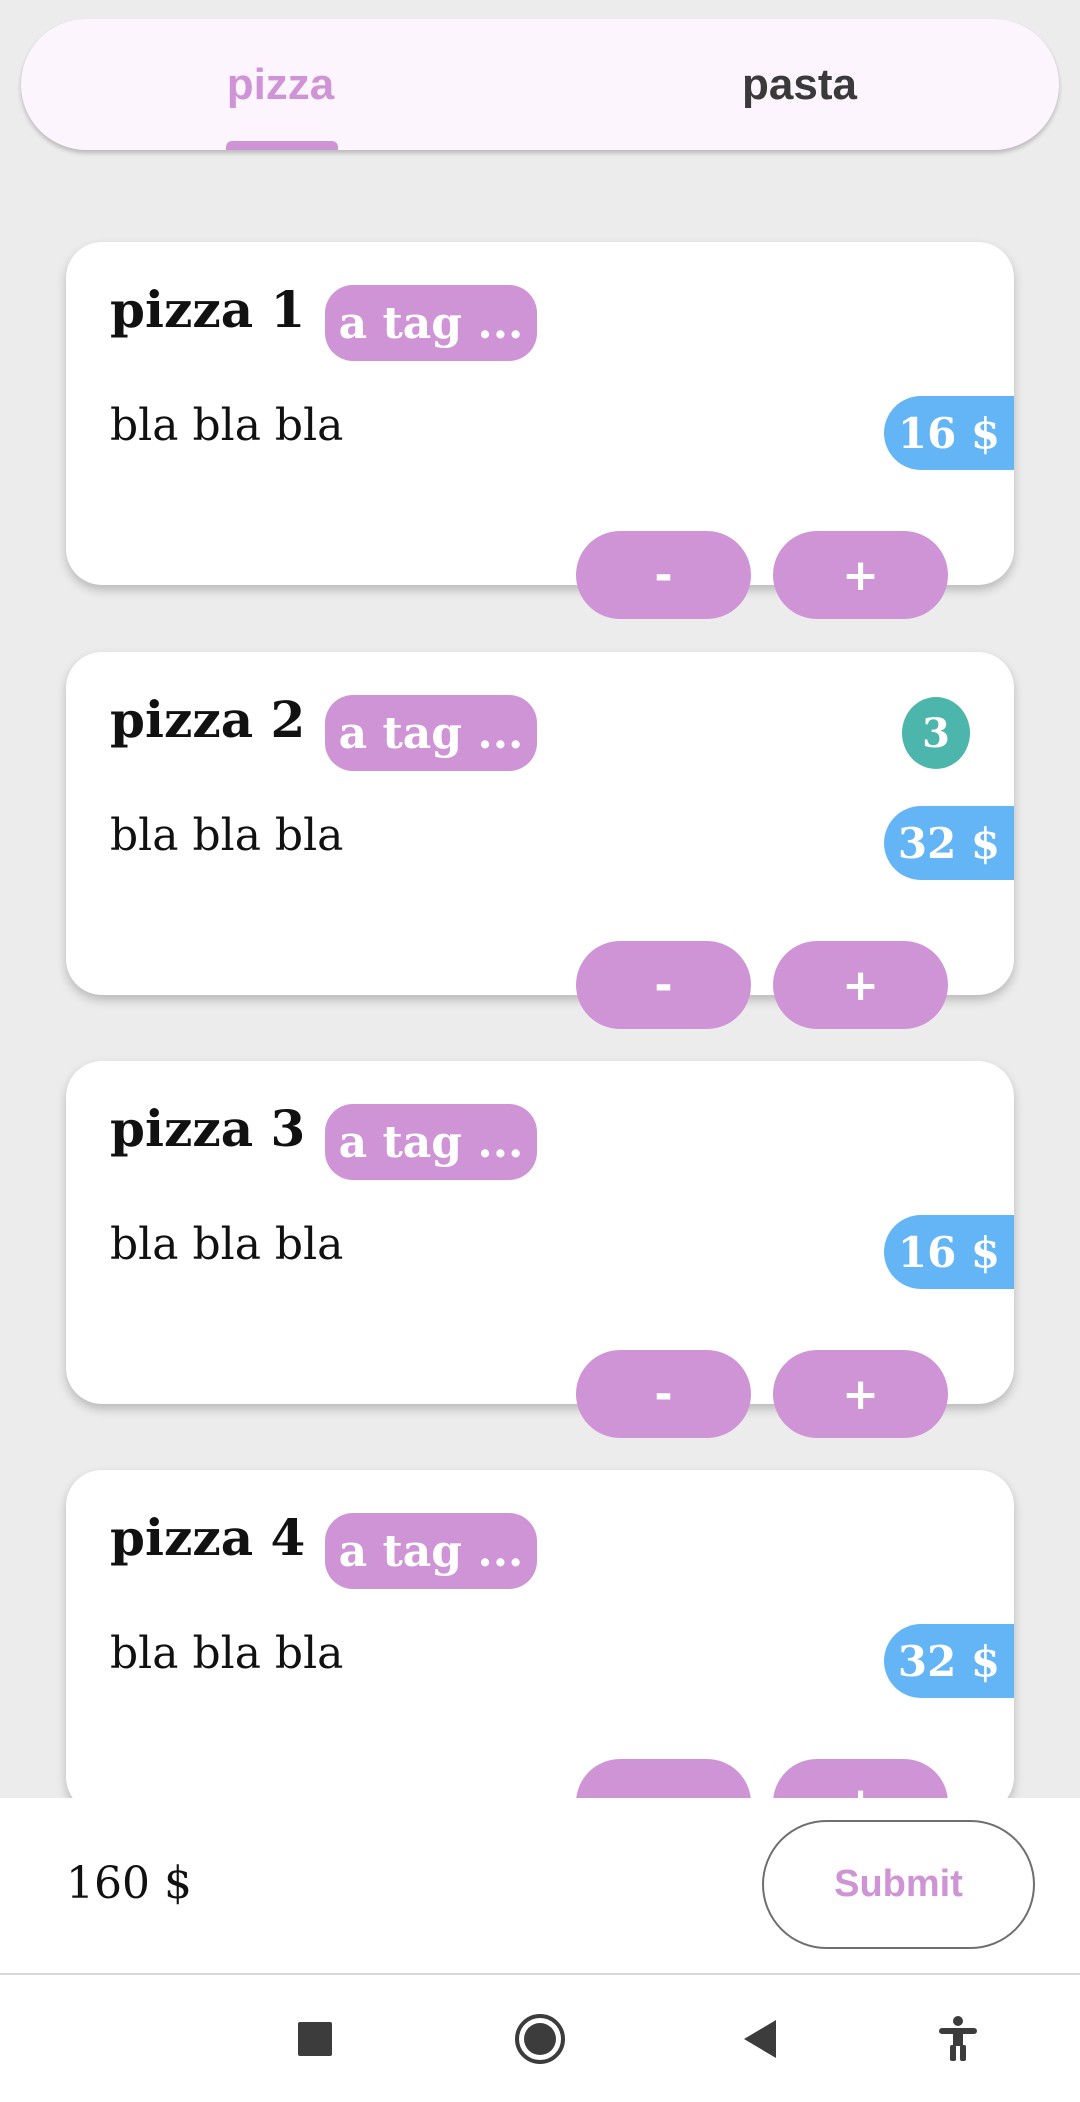 This screenshot has height=2102, width=1080. I want to click on tab-pizza: pizza, so click(280, 84).